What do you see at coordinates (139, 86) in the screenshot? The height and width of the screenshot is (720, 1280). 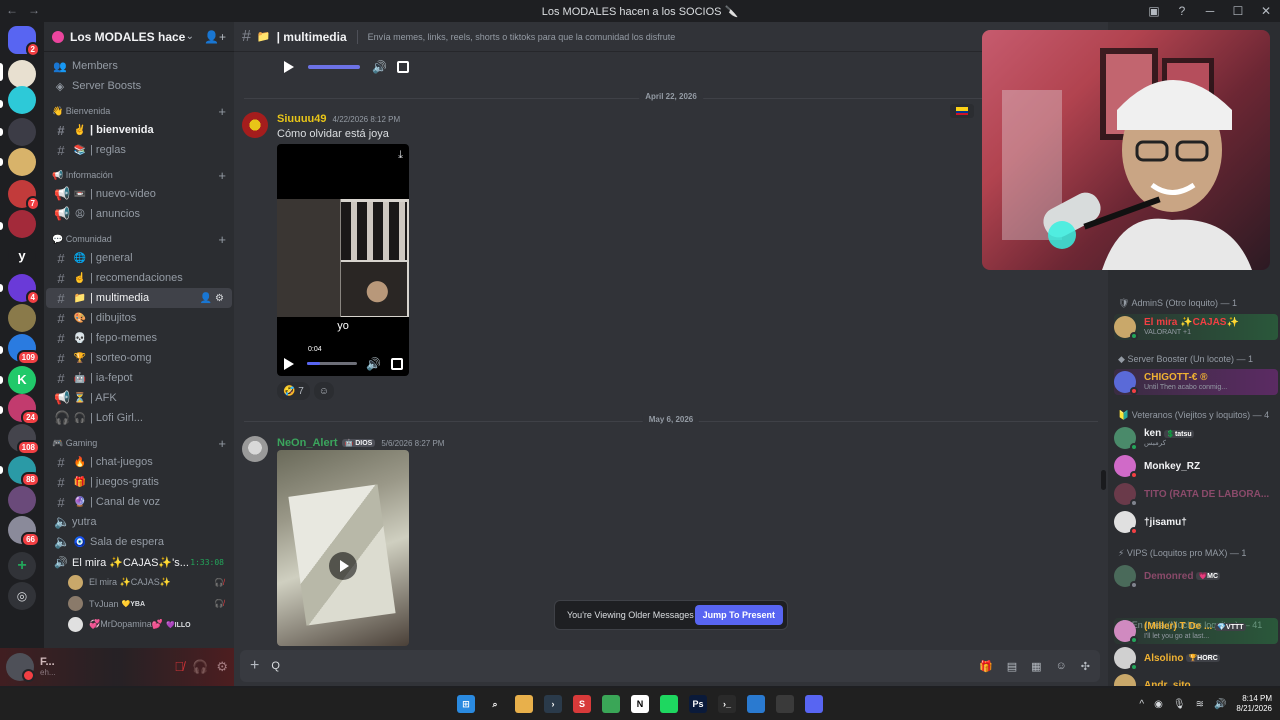 I see `server-boosts-item: ◈ Server Boosts` at bounding box center [139, 86].